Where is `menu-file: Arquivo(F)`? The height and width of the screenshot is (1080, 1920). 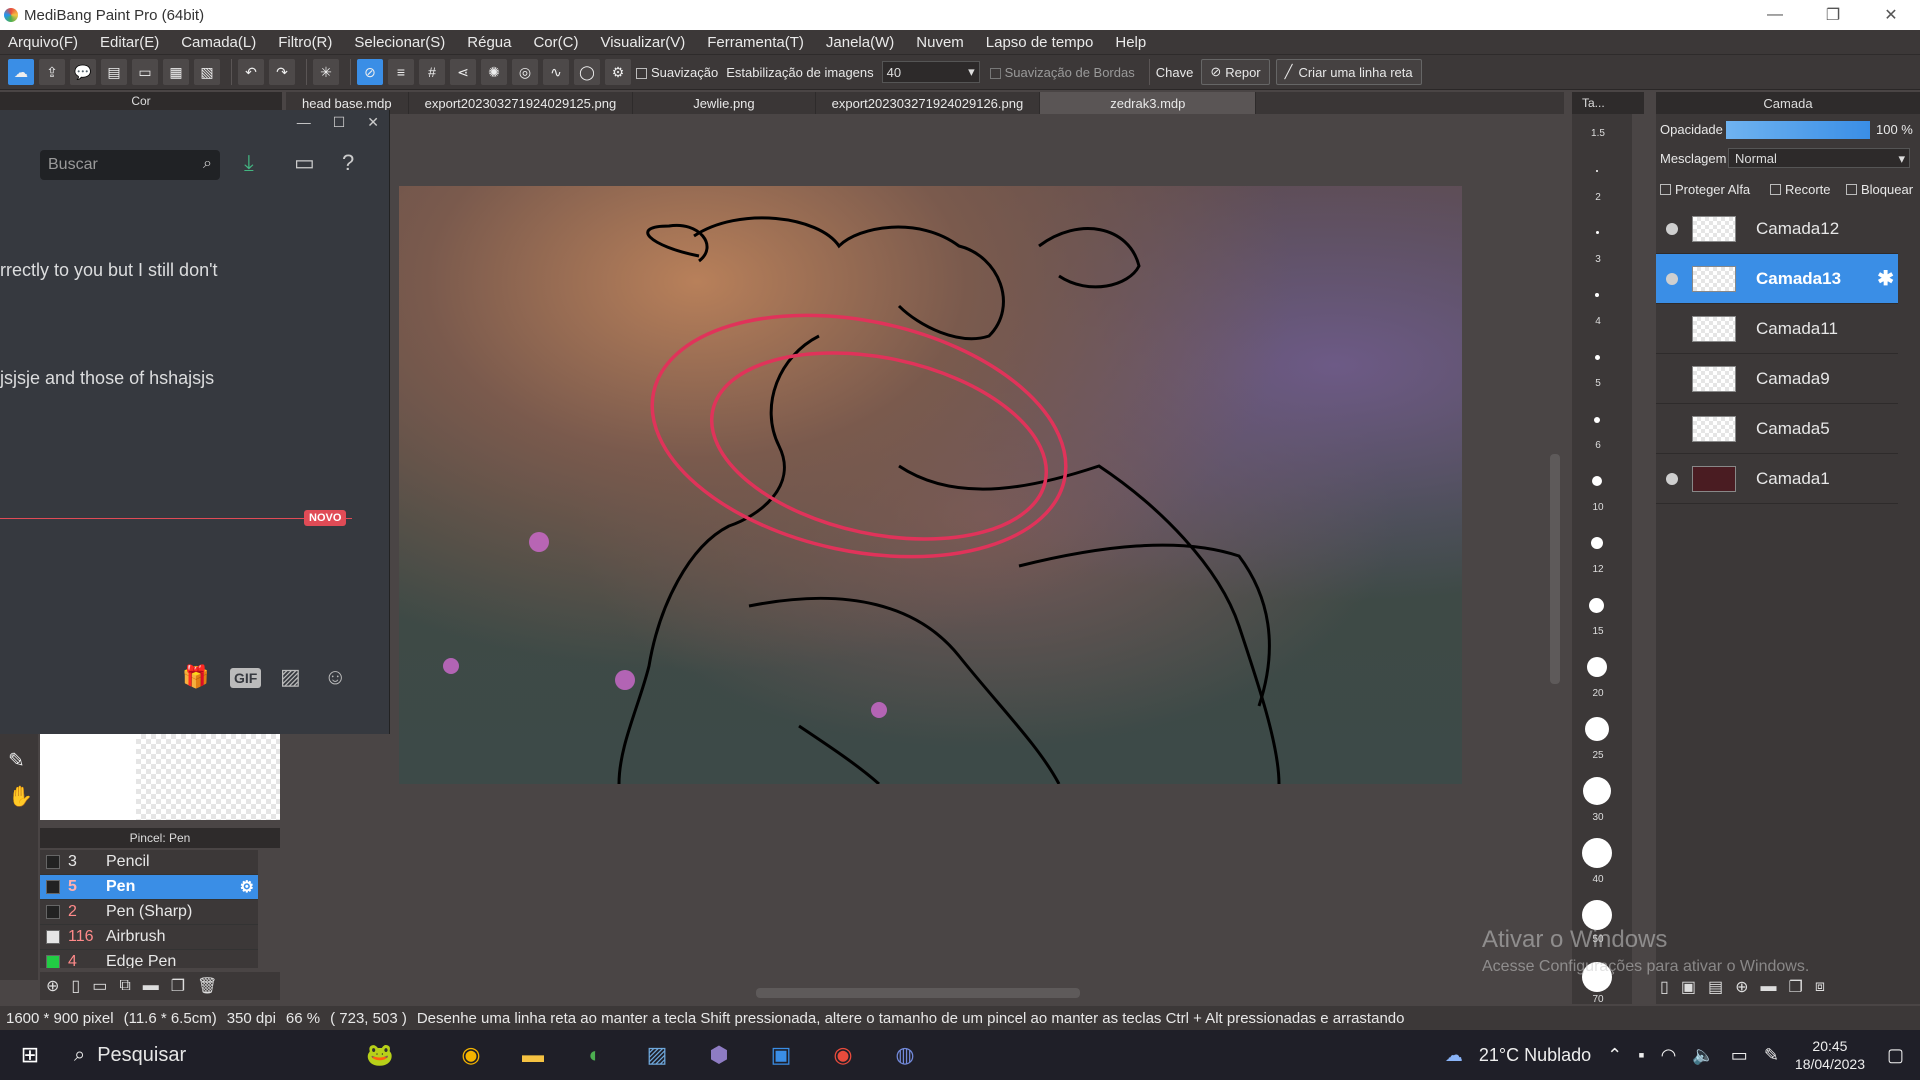 menu-file: Arquivo(F) is located at coordinates (43, 42).